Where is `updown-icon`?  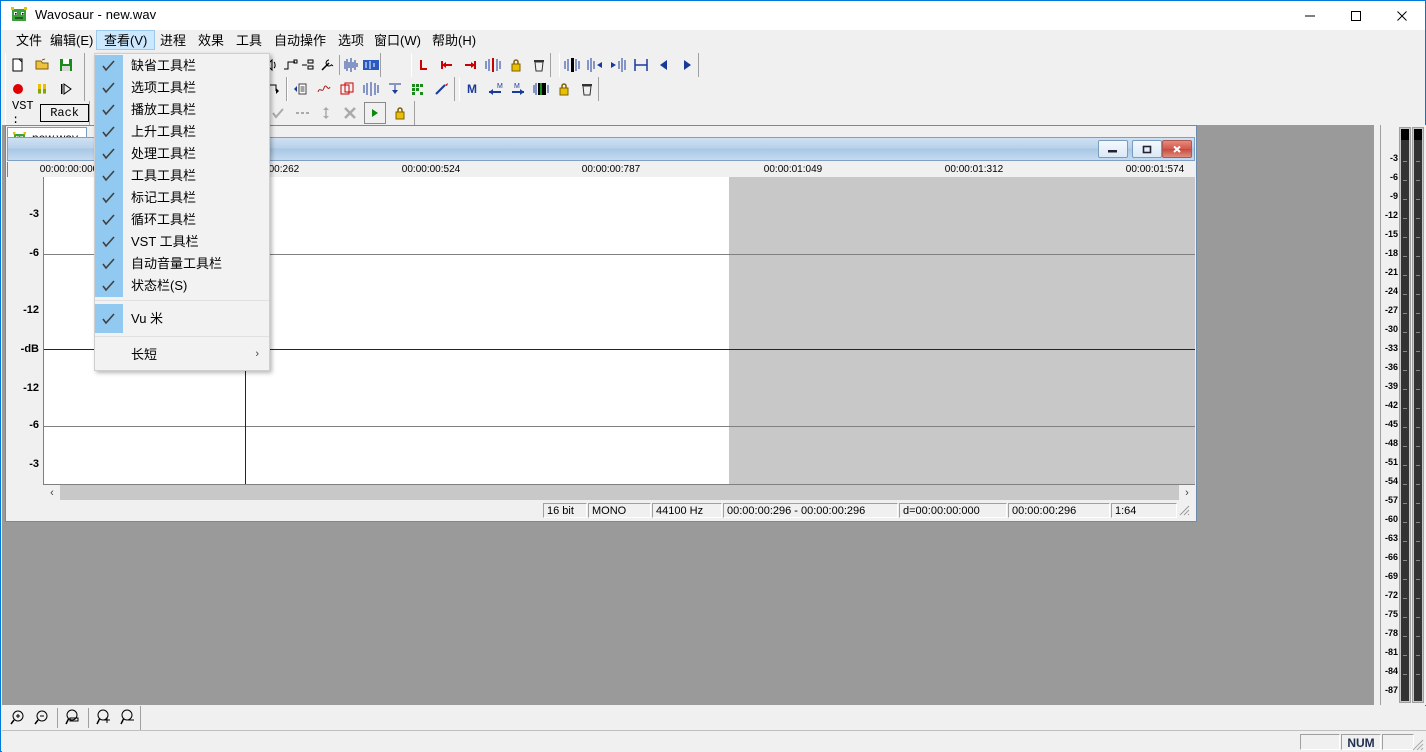 updown-icon is located at coordinates (326, 113).